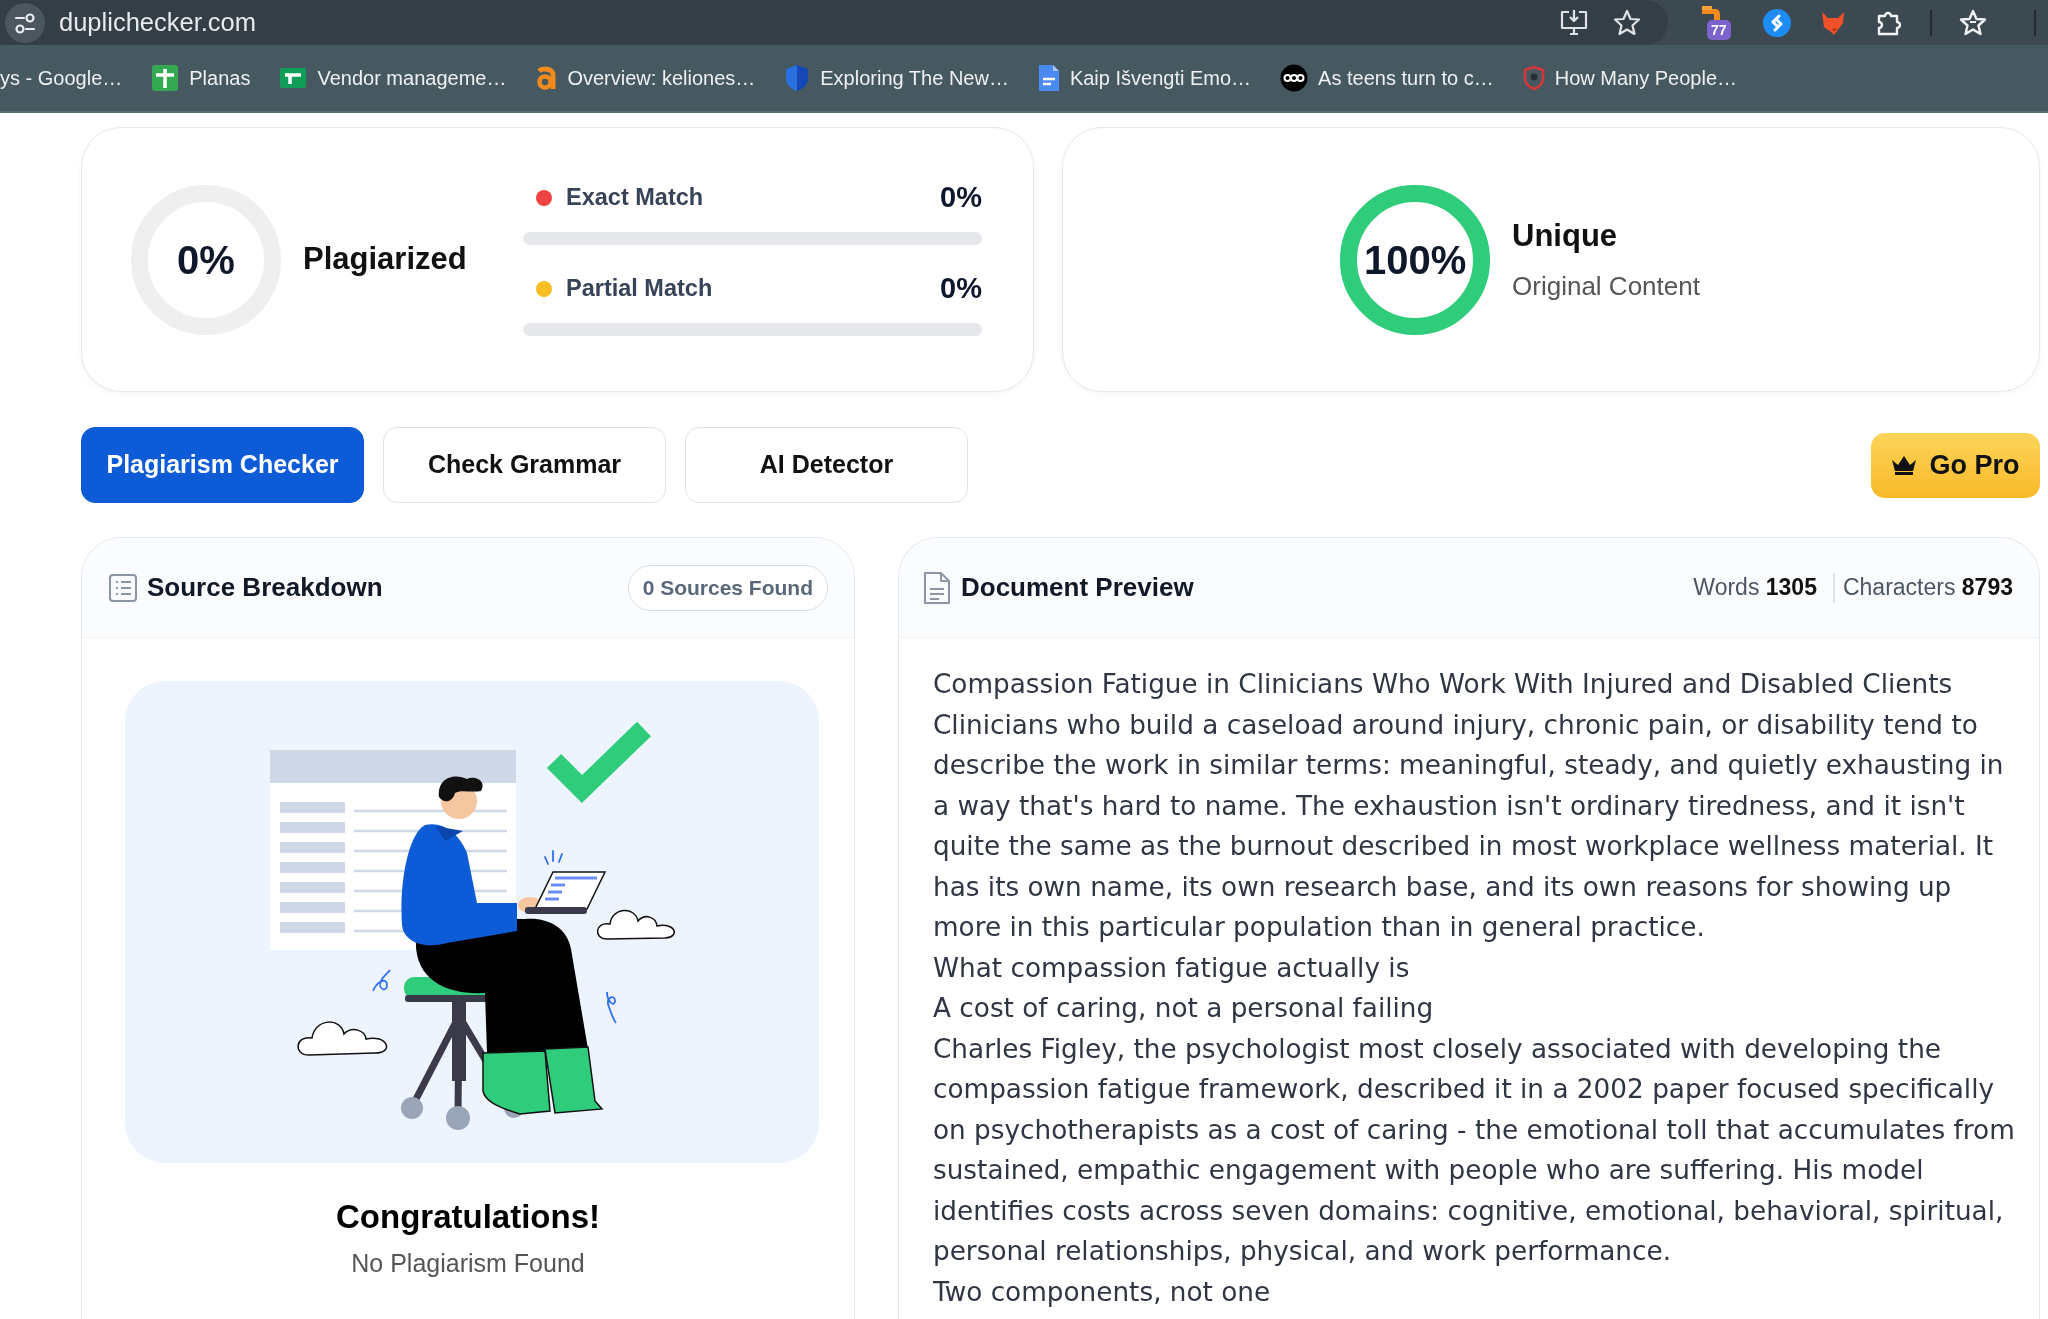 Image resolution: width=2048 pixels, height=1319 pixels. Describe the element at coordinates (1443, 684) in the screenshot. I see `document-paragraph: Compassion Fatigue in Clinicians Who Work With Injured and Disabled Clients` at that location.